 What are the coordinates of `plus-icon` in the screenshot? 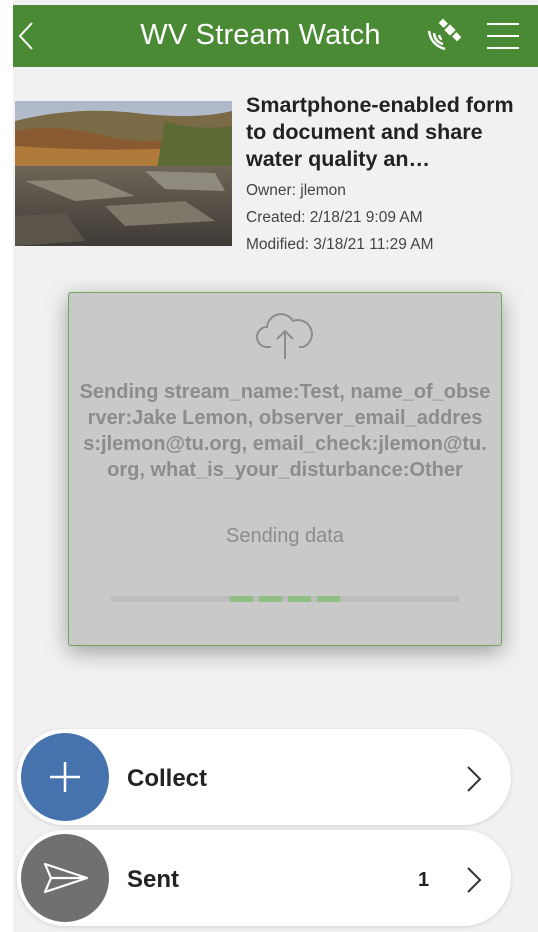 It's located at (65, 777).